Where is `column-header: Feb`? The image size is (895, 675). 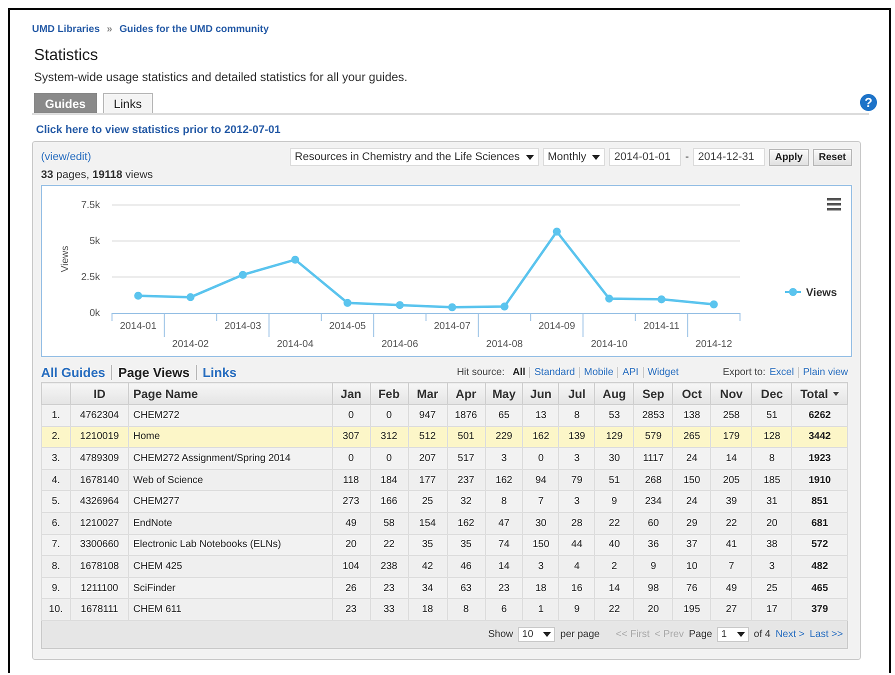 column-header: Feb is located at coordinates (389, 393).